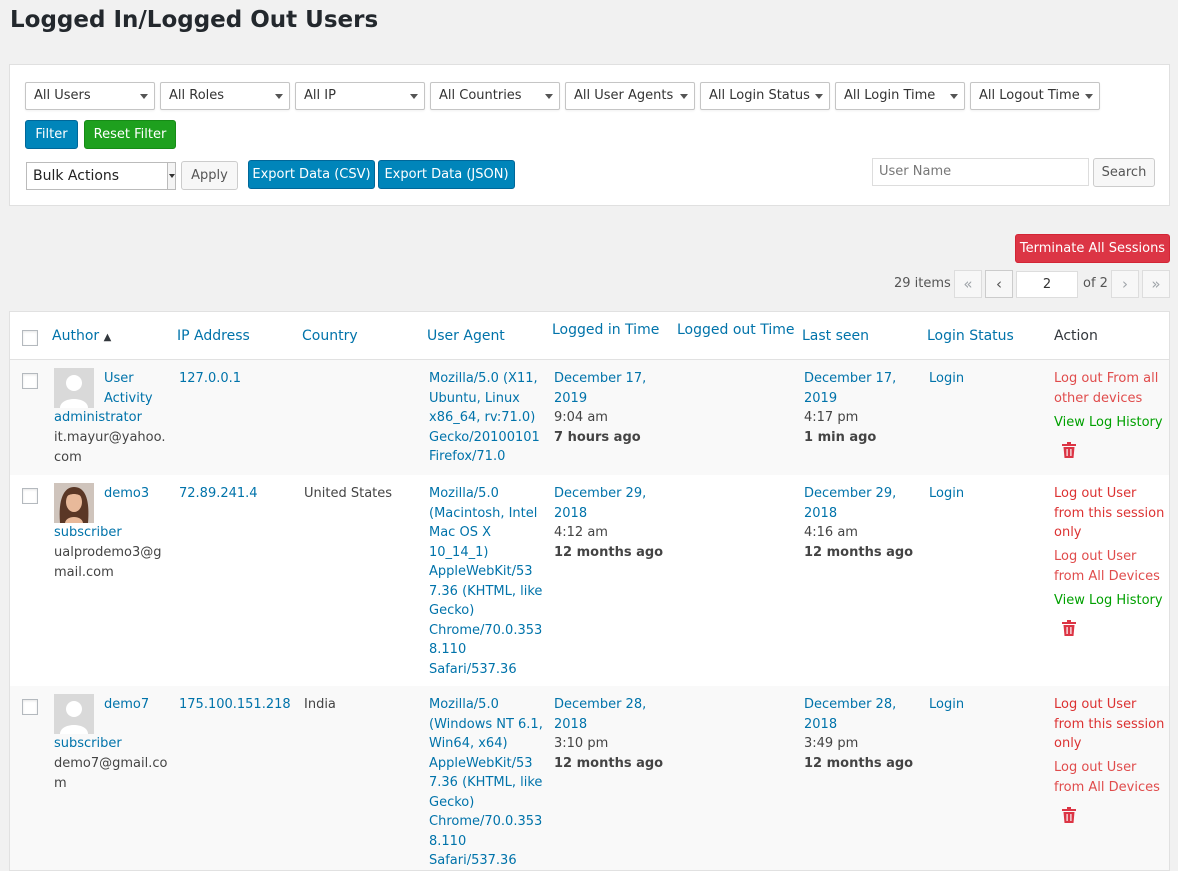 Image resolution: width=1178 pixels, height=871 pixels. What do you see at coordinates (74, 503) in the screenshot?
I see `avatar` at bounding box center [74, 503].